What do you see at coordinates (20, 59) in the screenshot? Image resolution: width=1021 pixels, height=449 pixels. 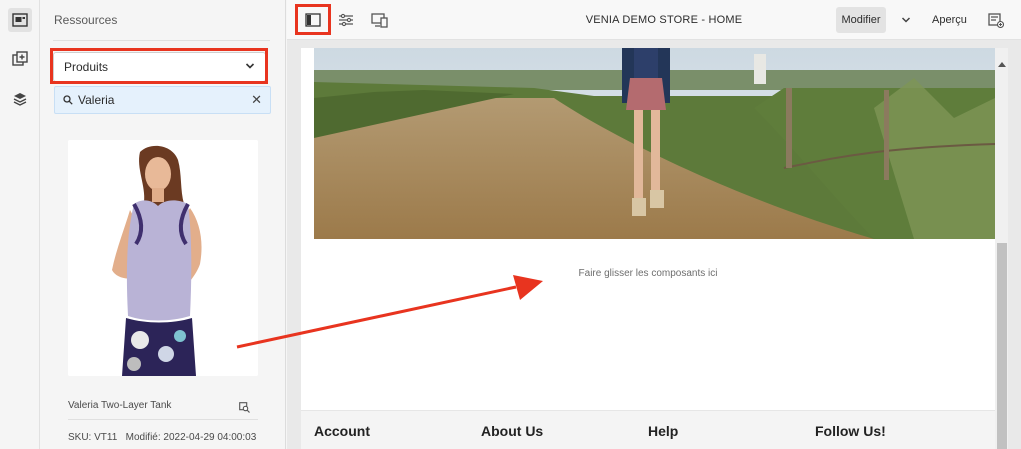 I see `components-icon` at bounding box center [20, 59].